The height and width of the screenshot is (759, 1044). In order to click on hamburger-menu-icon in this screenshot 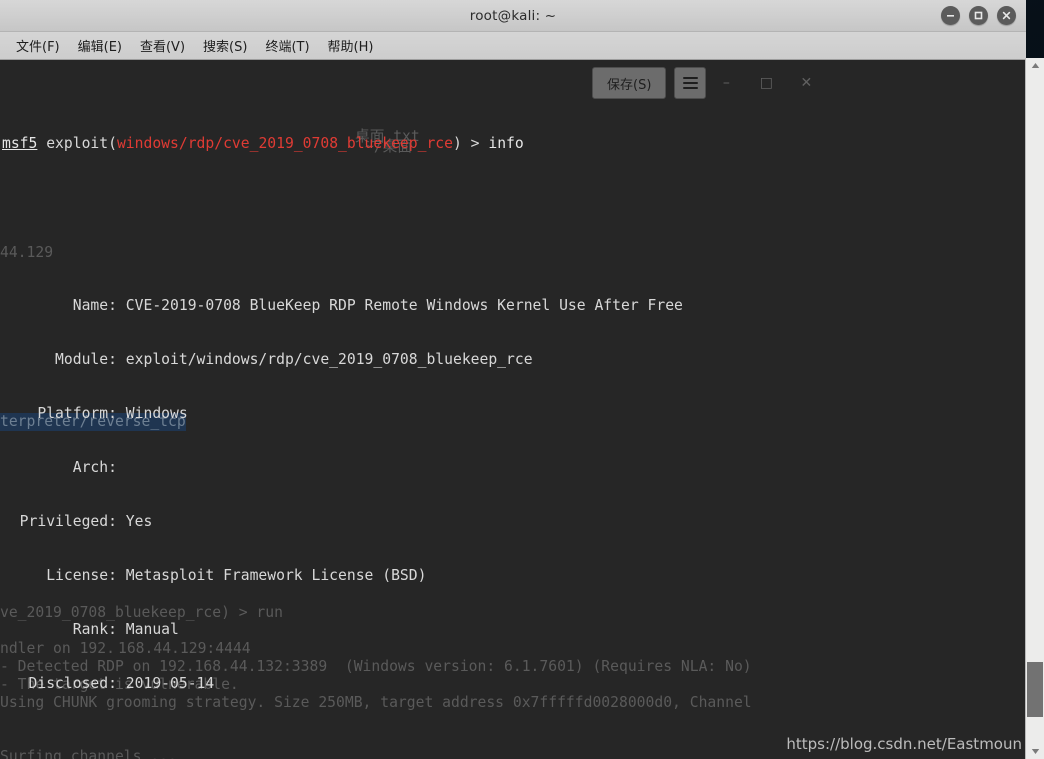, I will do `click(690, 83)`.